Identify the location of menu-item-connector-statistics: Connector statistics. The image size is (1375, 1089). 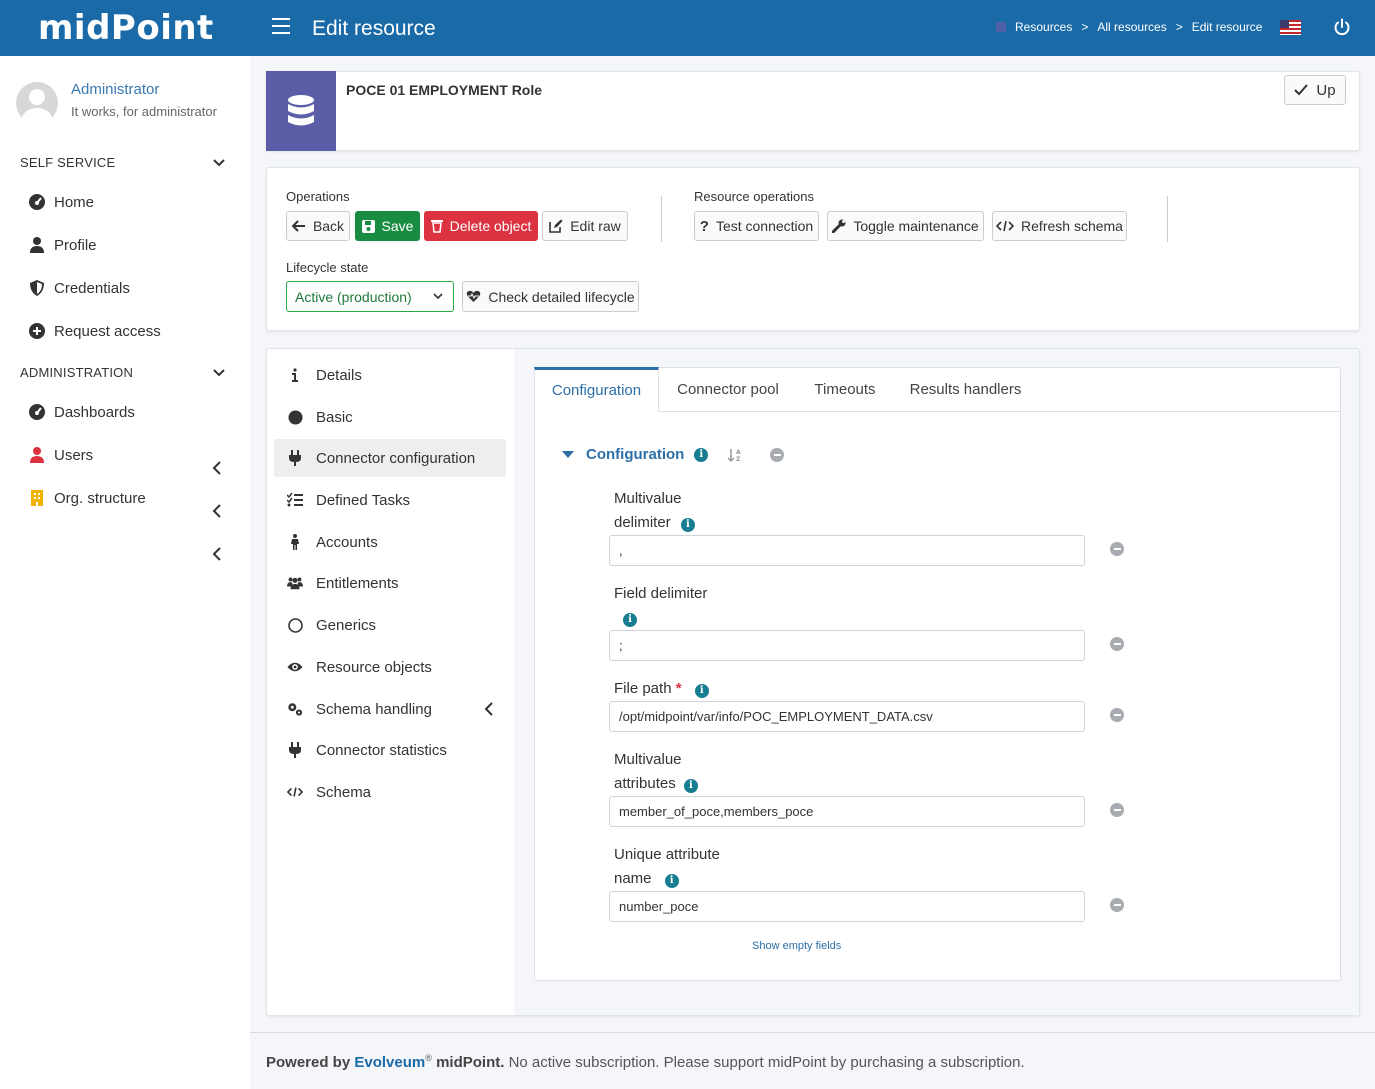
(390, 750).